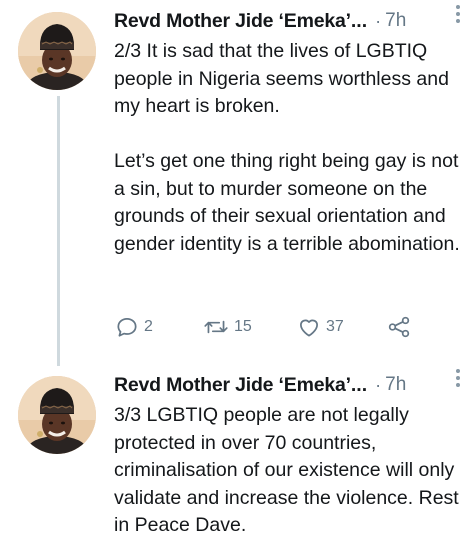 The height and width of the screenshot is (540, 476). I want to click on reply-button: 2, so click(133, 327).